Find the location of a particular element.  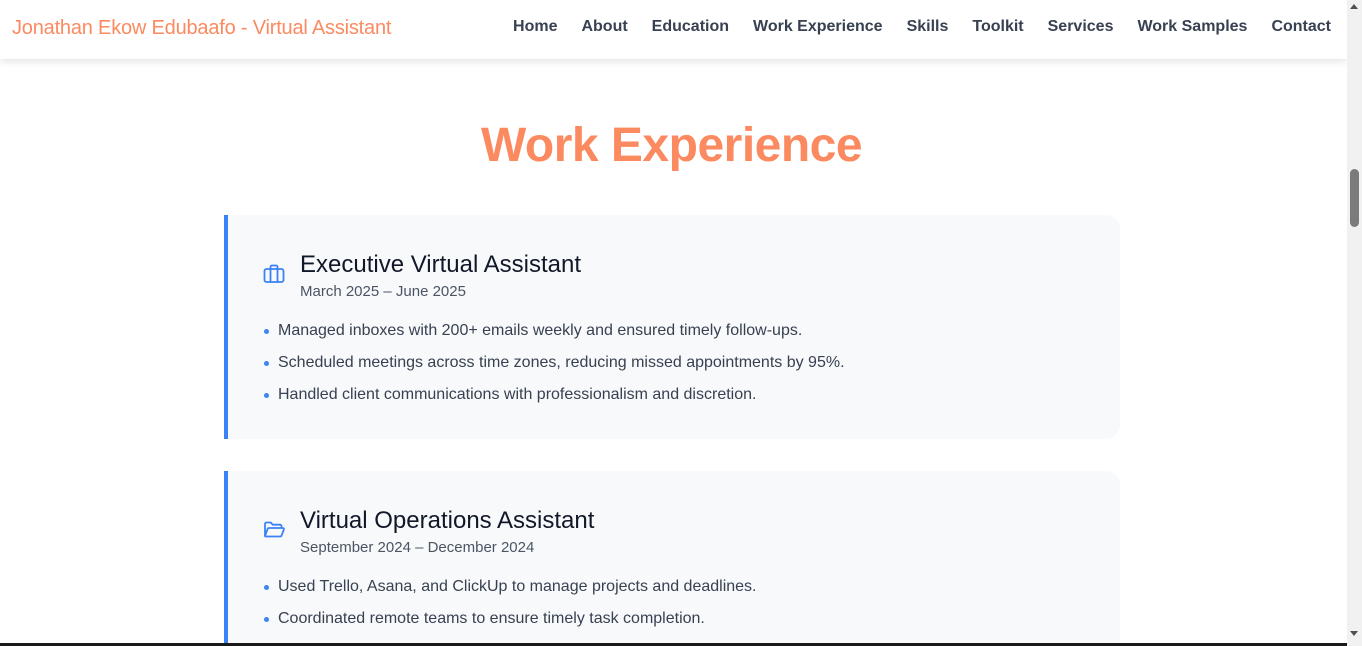

briefcase-icon is located at coordinates (274, 274).